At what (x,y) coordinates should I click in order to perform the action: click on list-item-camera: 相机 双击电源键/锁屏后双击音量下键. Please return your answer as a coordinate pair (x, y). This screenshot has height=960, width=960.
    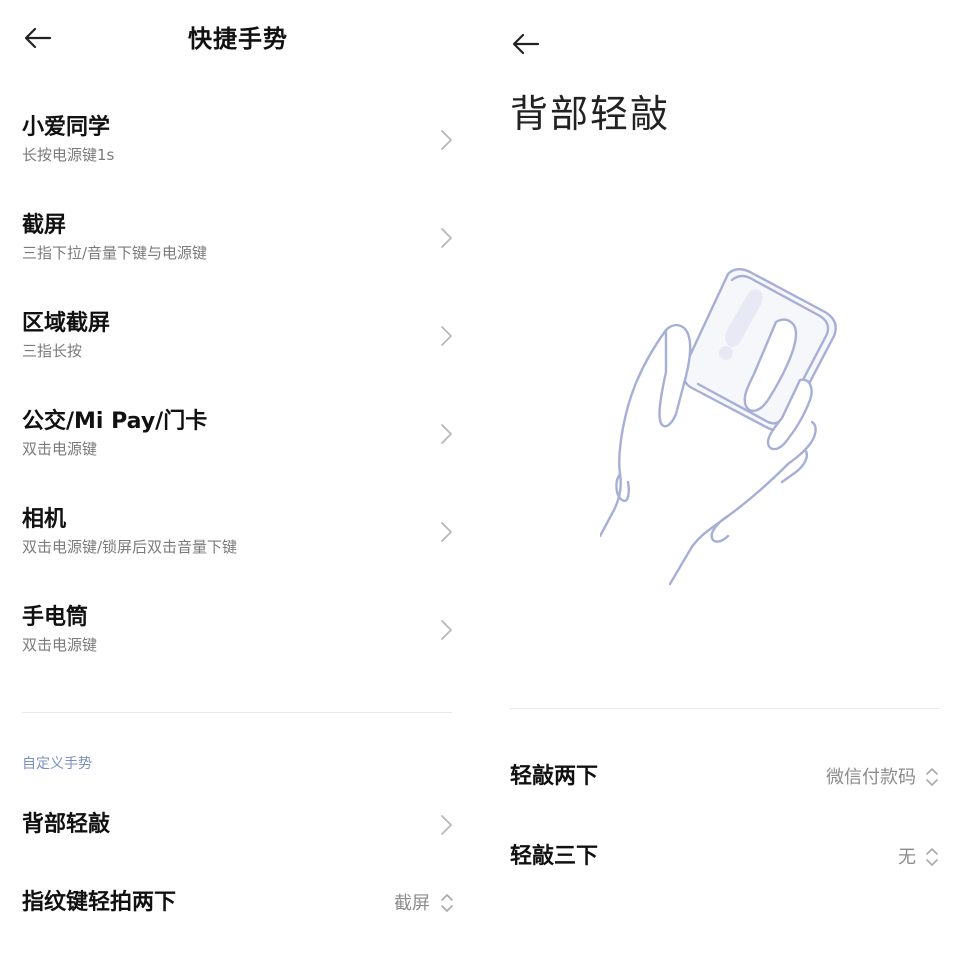
    Looking at the image, I should click on (242, 541).